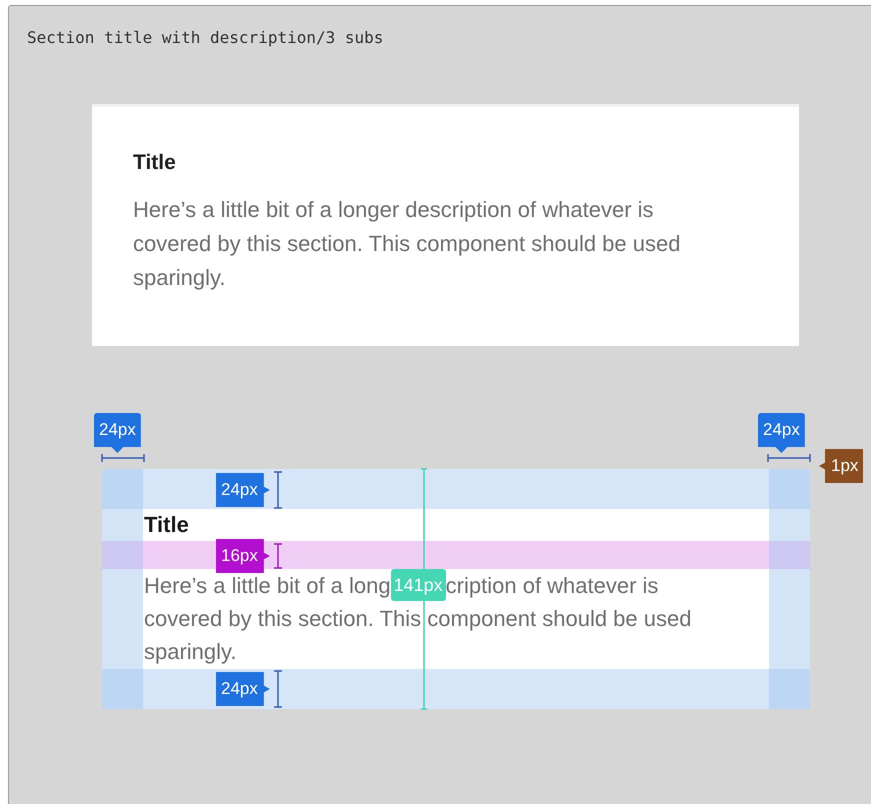  What do you see at coordinates (841, 466) in the screenshot?
I see `measure-badge: 1px` at bounding box center [841, 466].